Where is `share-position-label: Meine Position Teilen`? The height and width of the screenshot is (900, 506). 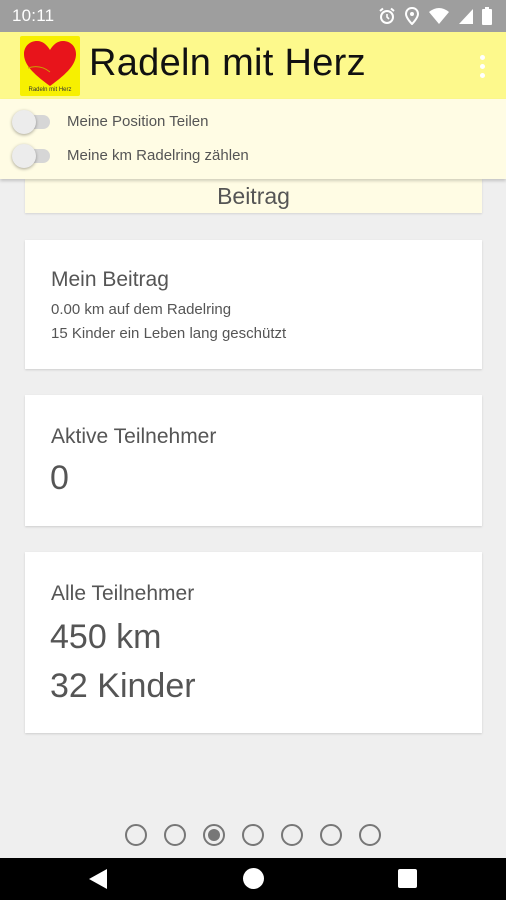
share-position-label: Meine Position Teilen is located at coordinates (138, 121).